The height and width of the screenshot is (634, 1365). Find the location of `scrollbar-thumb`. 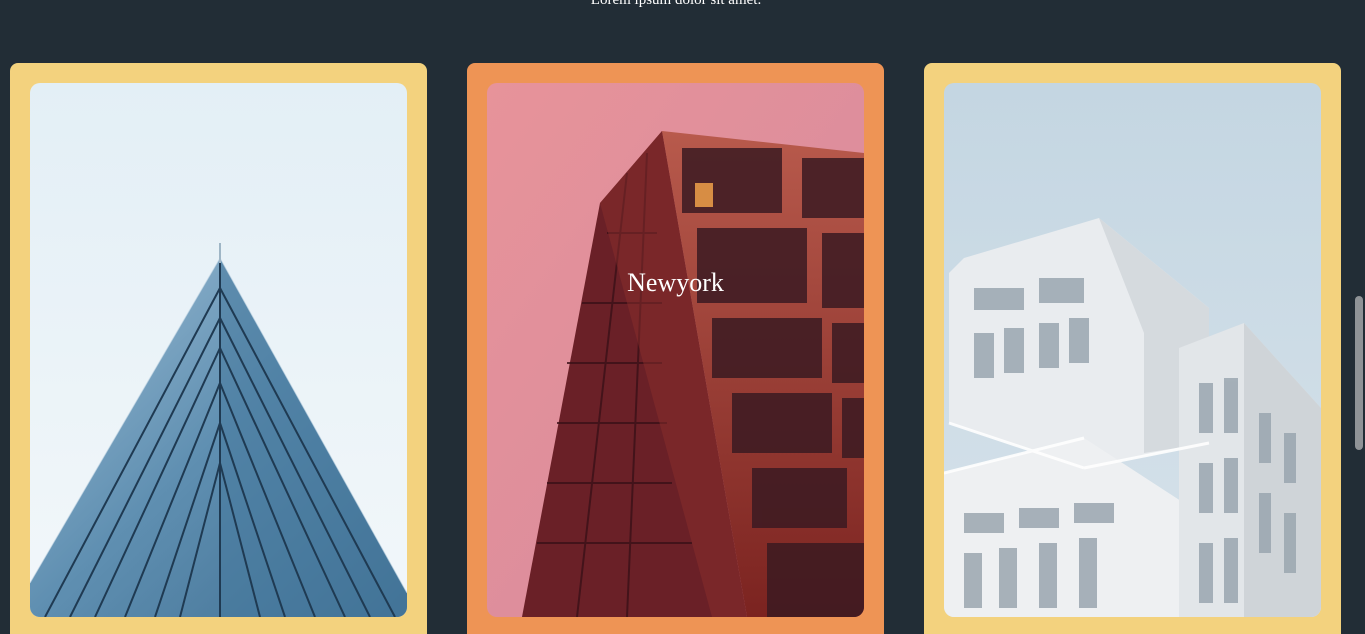

scrollbar-thumb is located at coordinates (1359, 373).